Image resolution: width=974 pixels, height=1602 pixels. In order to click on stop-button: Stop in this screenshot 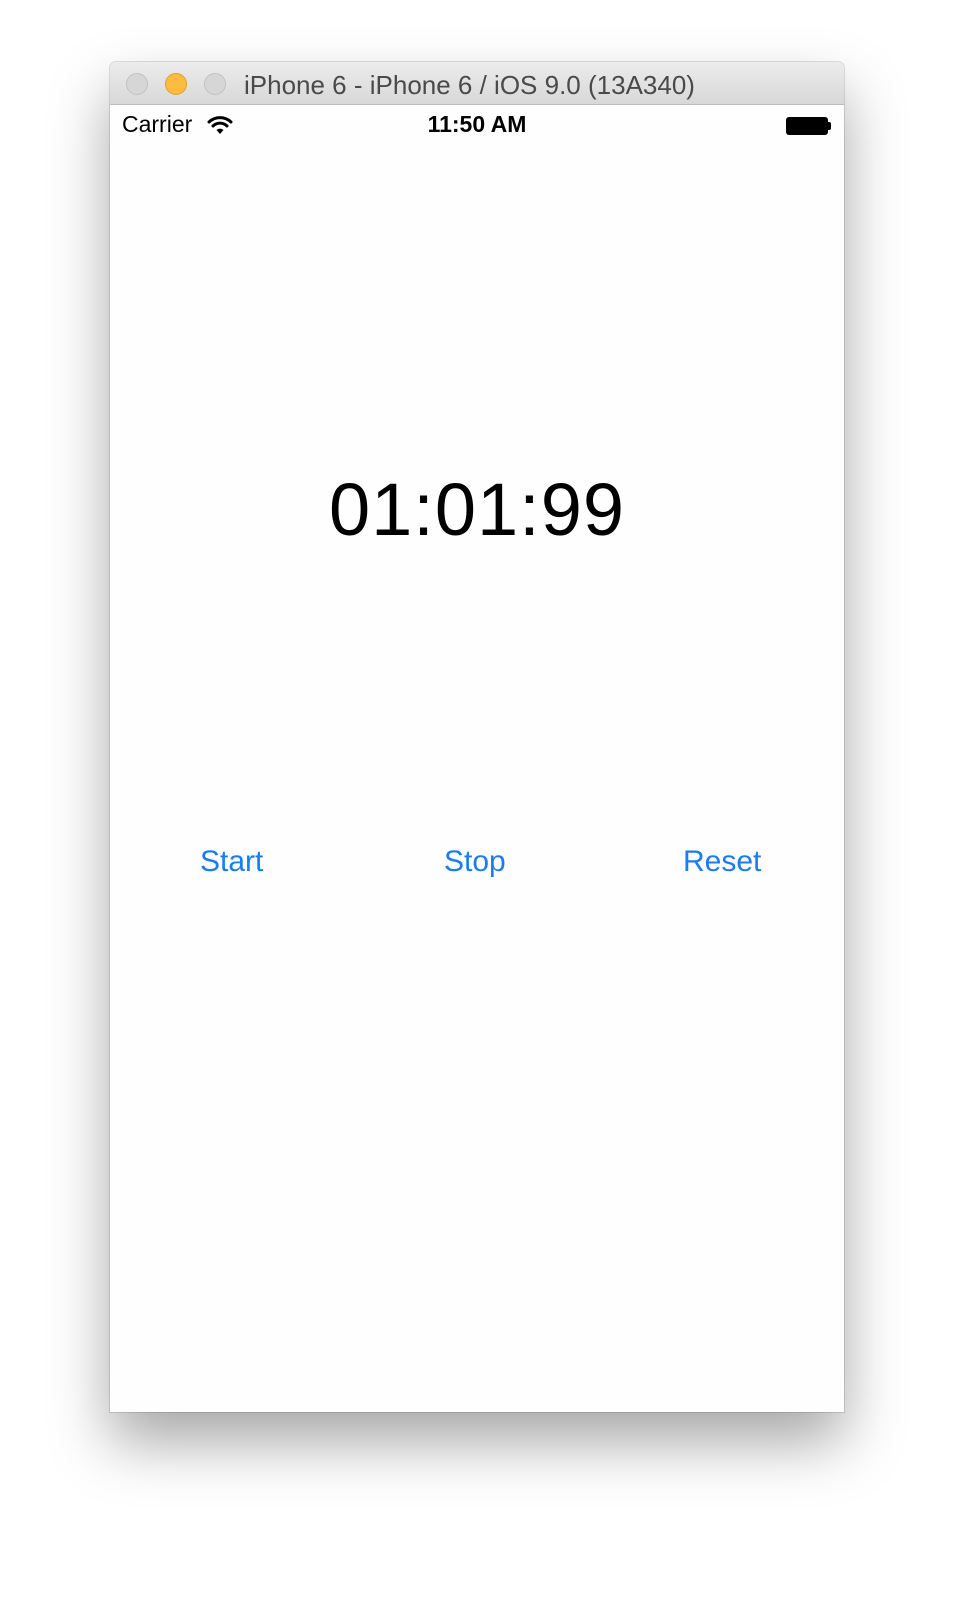, I will do `click(475, 862)`.